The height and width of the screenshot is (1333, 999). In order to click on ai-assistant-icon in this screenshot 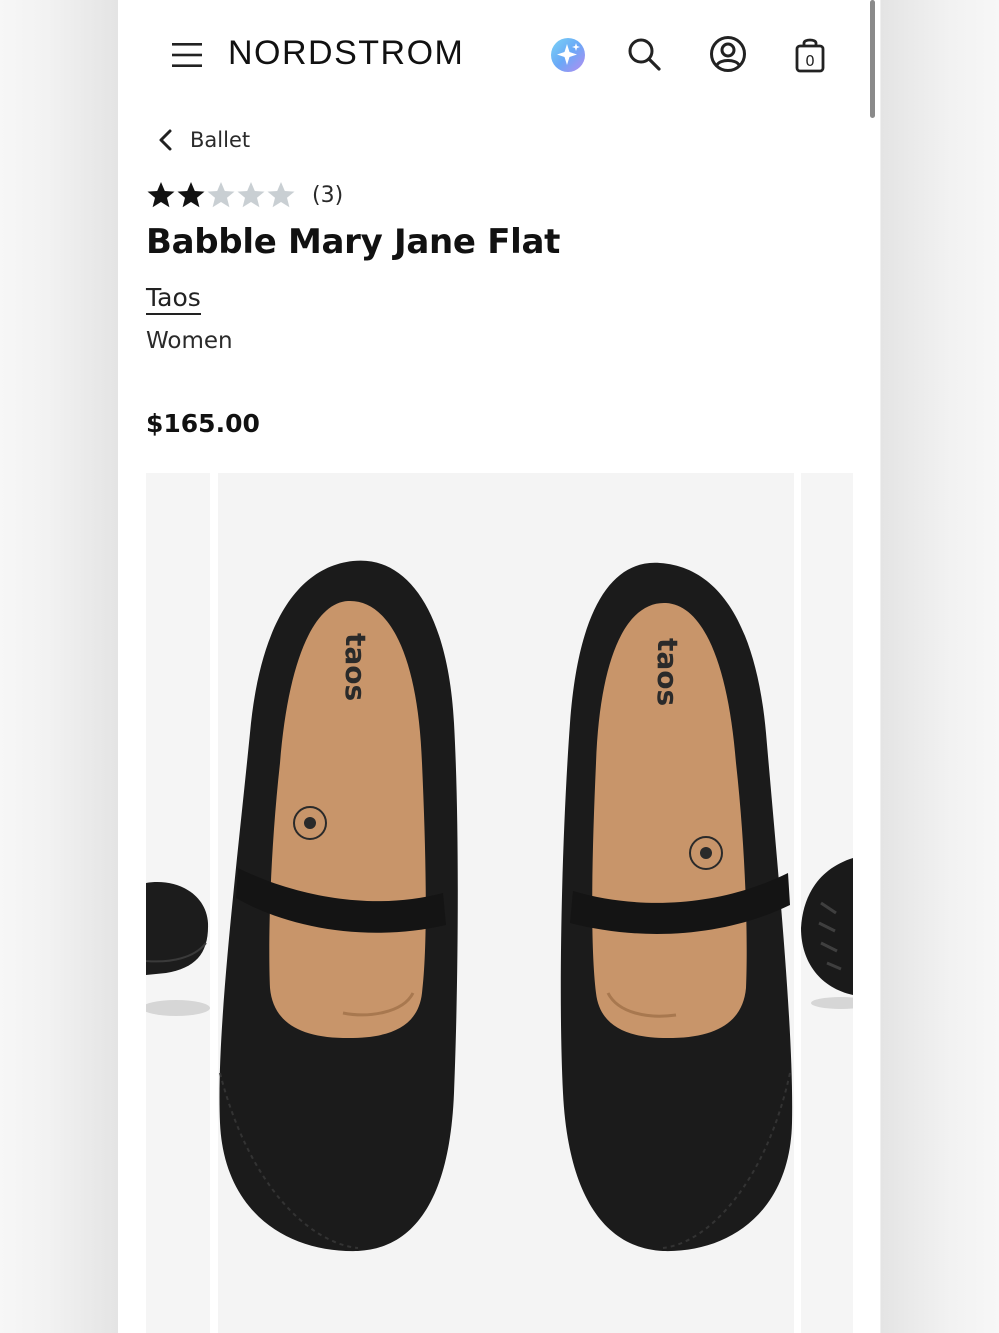, I will do `click(568, 54)`.